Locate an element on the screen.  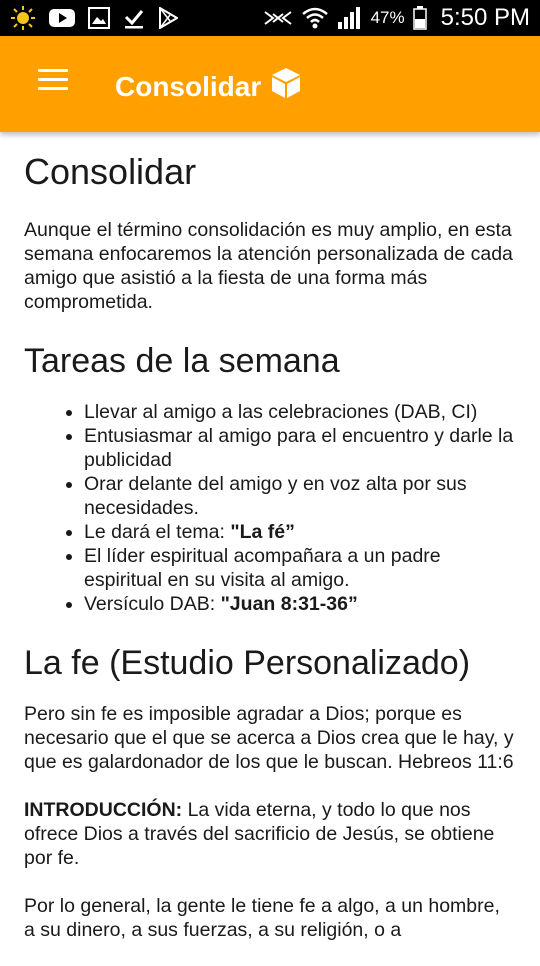
app-bar: Consolidar is located at coordinates (270, 84).